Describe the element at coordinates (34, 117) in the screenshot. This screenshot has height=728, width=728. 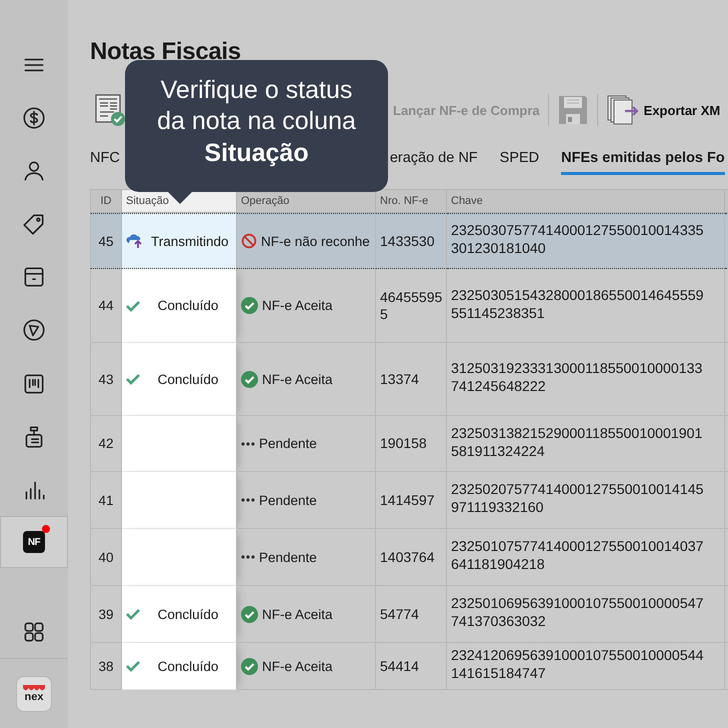
I see `dollar-icon` at that location.